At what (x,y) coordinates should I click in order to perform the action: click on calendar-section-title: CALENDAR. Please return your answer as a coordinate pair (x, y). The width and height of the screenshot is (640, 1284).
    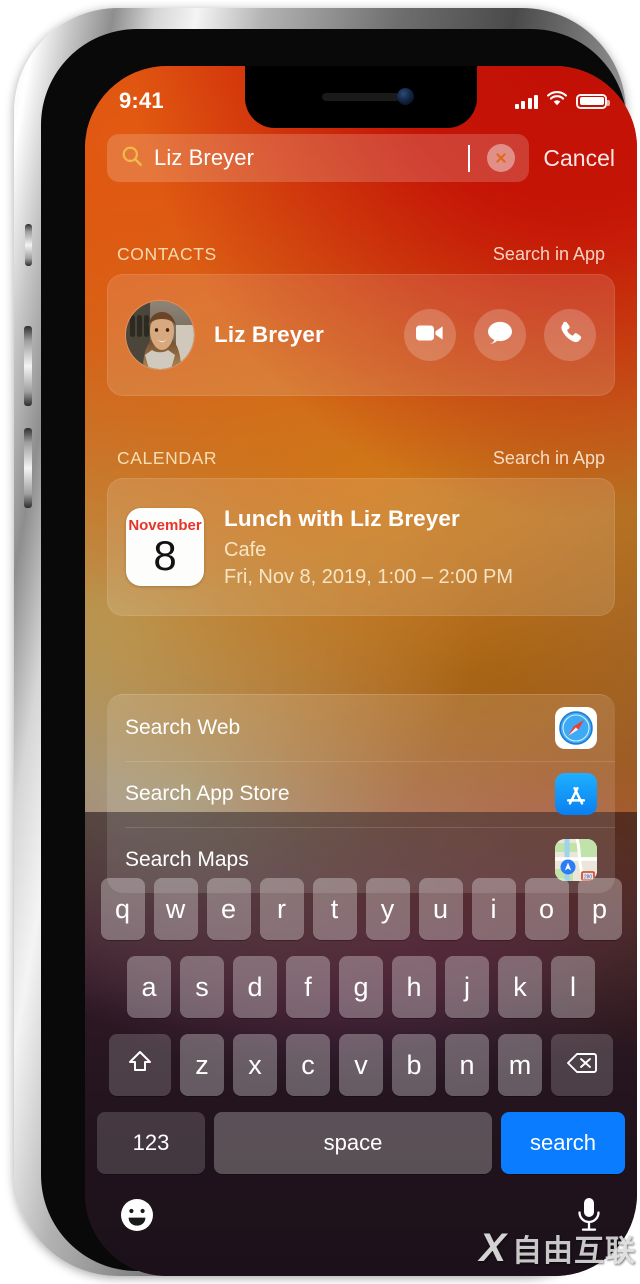
    Looking at the image, I should click on (167, 458).